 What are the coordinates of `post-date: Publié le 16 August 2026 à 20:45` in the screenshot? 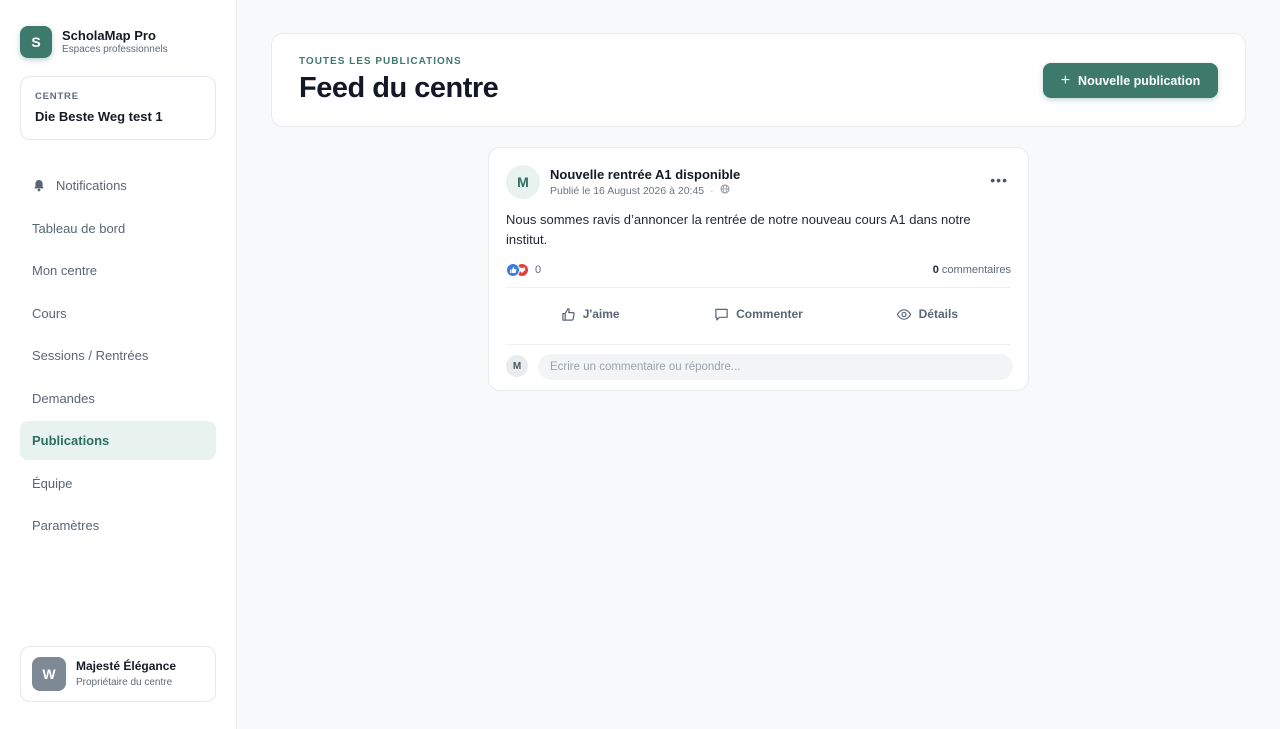 It's located at (627, 190).